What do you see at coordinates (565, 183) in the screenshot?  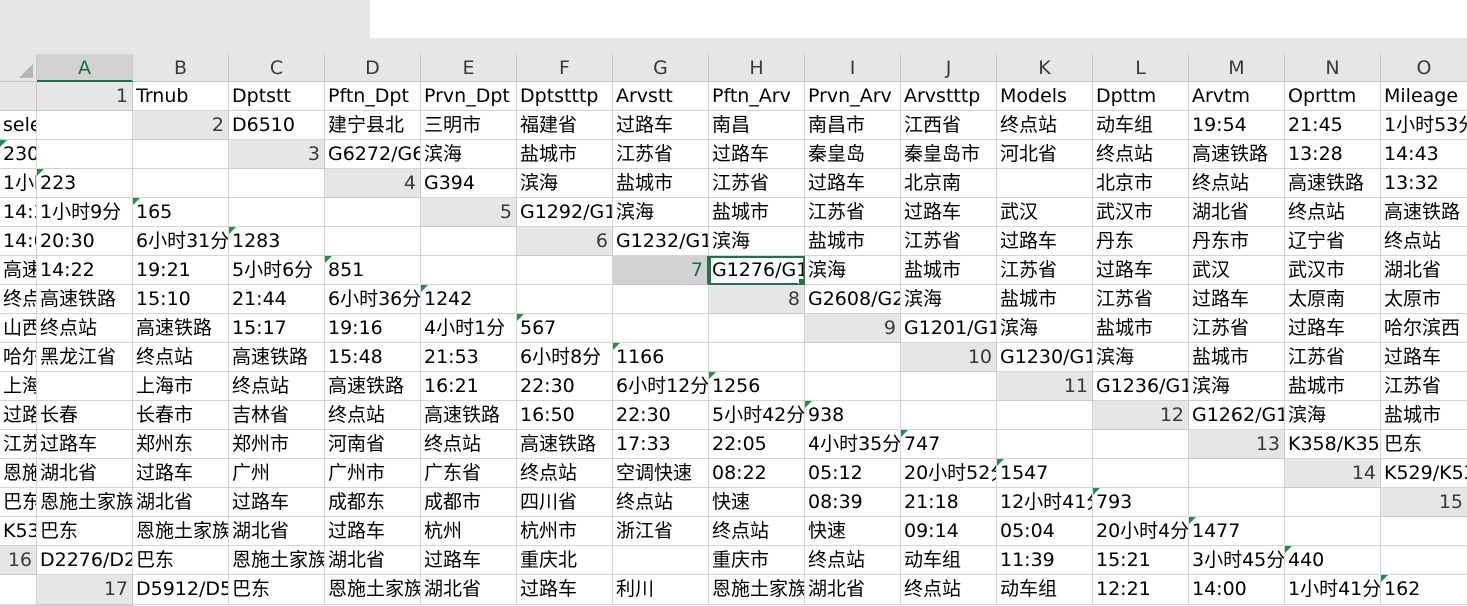 I see `cell-b4: 滨海` at bounding box center [565, 183].